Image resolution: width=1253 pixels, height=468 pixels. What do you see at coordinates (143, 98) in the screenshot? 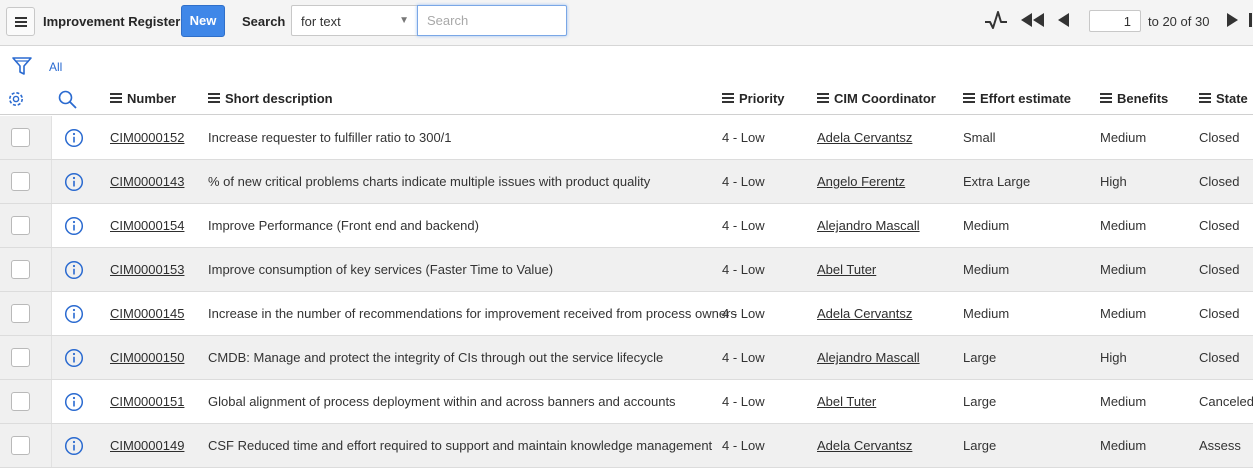
I see `column-header-number: Number` at bounding box center [143, 98].